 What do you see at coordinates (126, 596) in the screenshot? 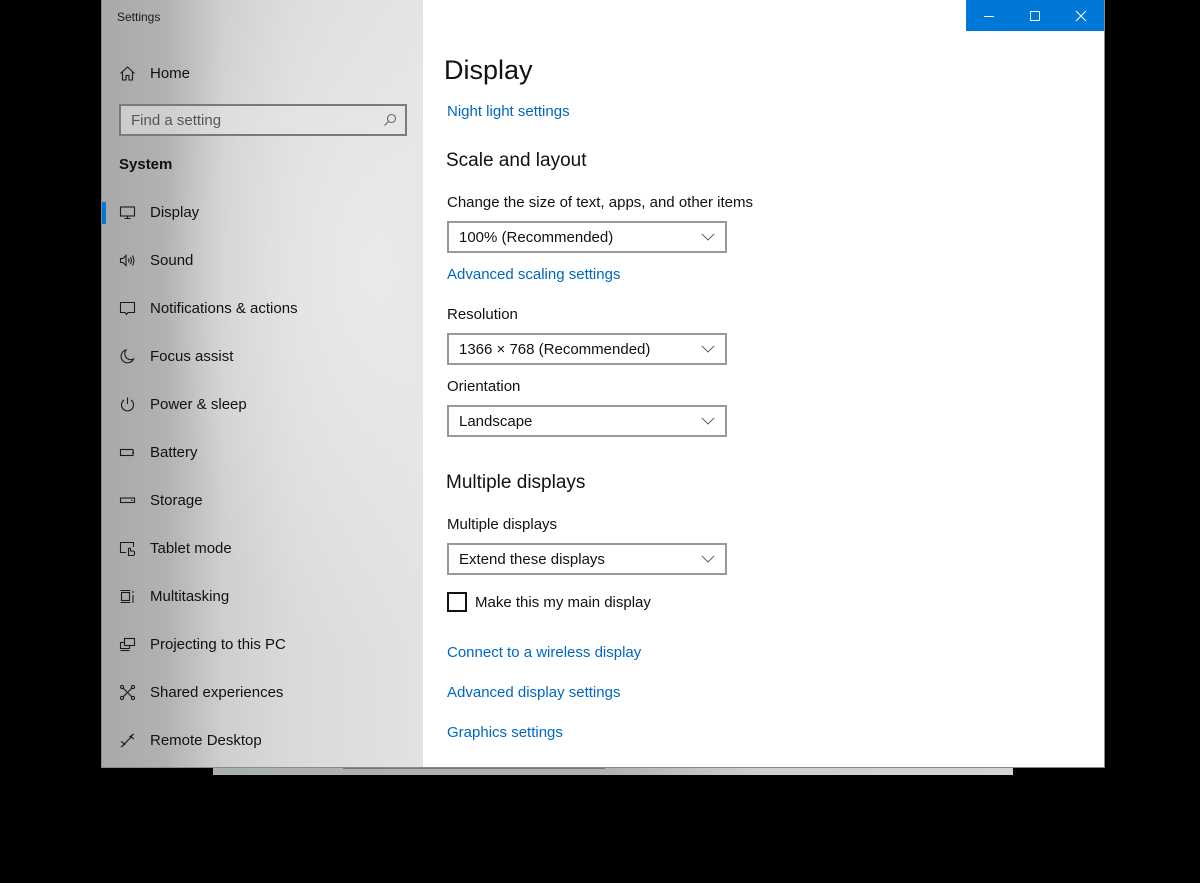
I see `multitasking-icon` at bounding box center [126, 596].